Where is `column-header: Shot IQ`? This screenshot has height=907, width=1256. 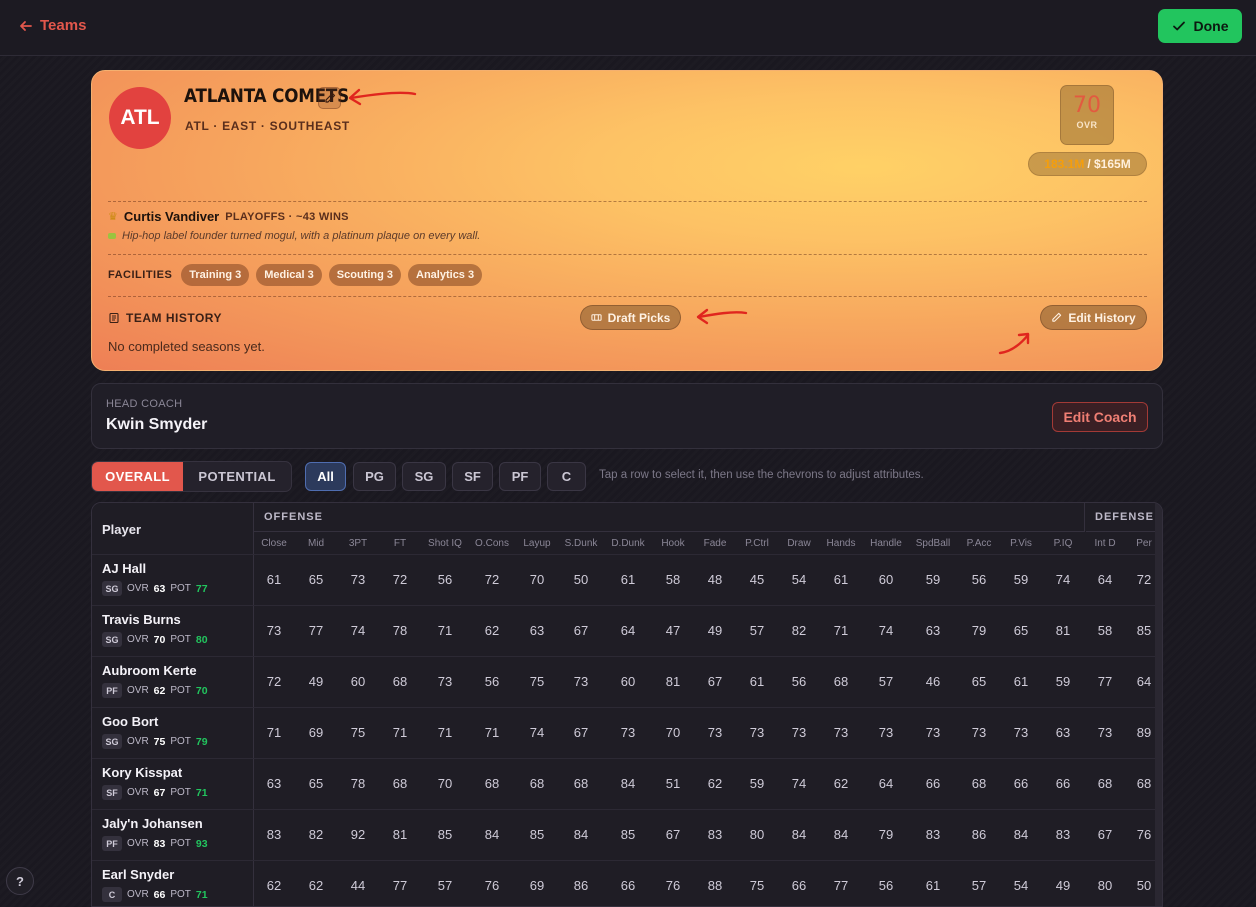 column-header: Shot IQ is located at coordinates (445, 543).